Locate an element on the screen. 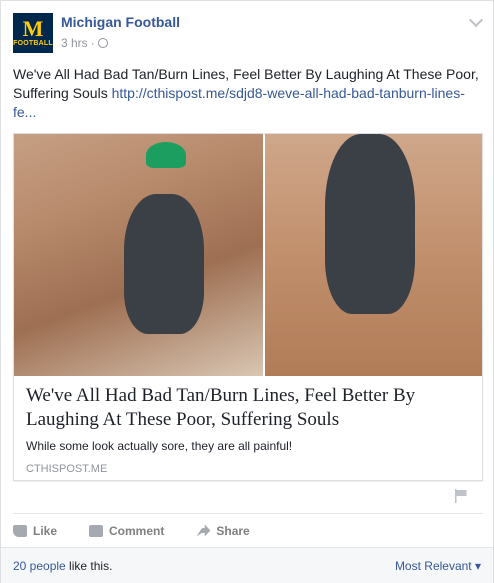  chevron-down-icon is located at coordinates (476, 20).